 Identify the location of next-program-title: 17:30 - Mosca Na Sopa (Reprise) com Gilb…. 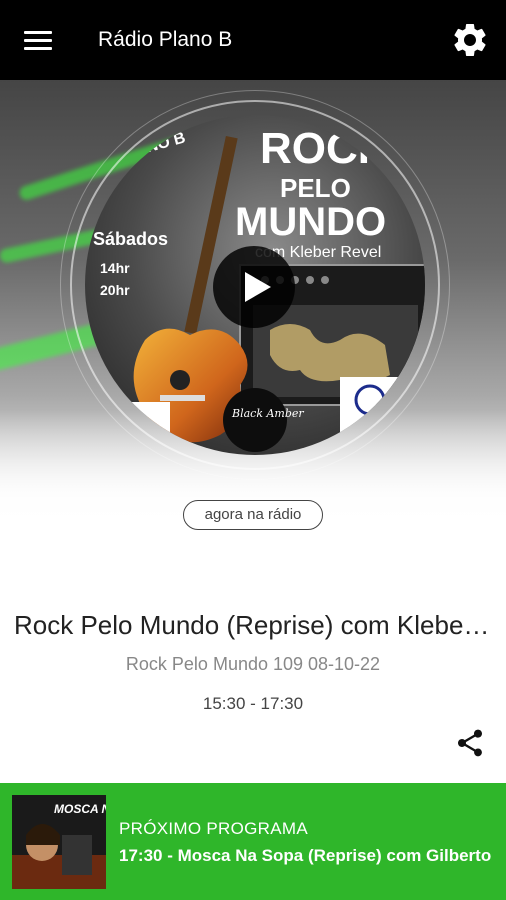
(305, 855).